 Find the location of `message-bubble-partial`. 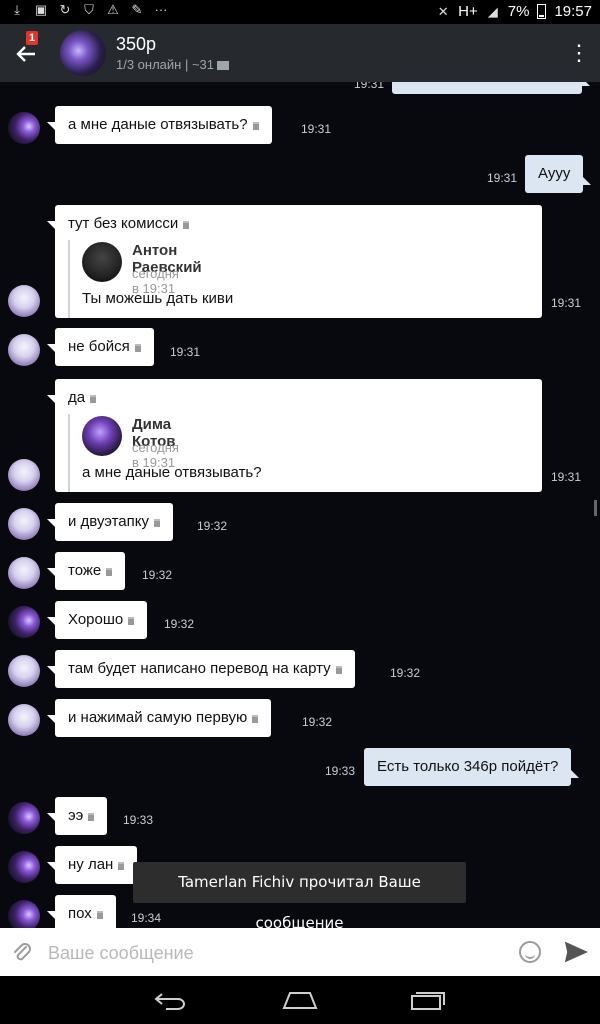

message-bubble-partial is located at coordinates (491, 88).